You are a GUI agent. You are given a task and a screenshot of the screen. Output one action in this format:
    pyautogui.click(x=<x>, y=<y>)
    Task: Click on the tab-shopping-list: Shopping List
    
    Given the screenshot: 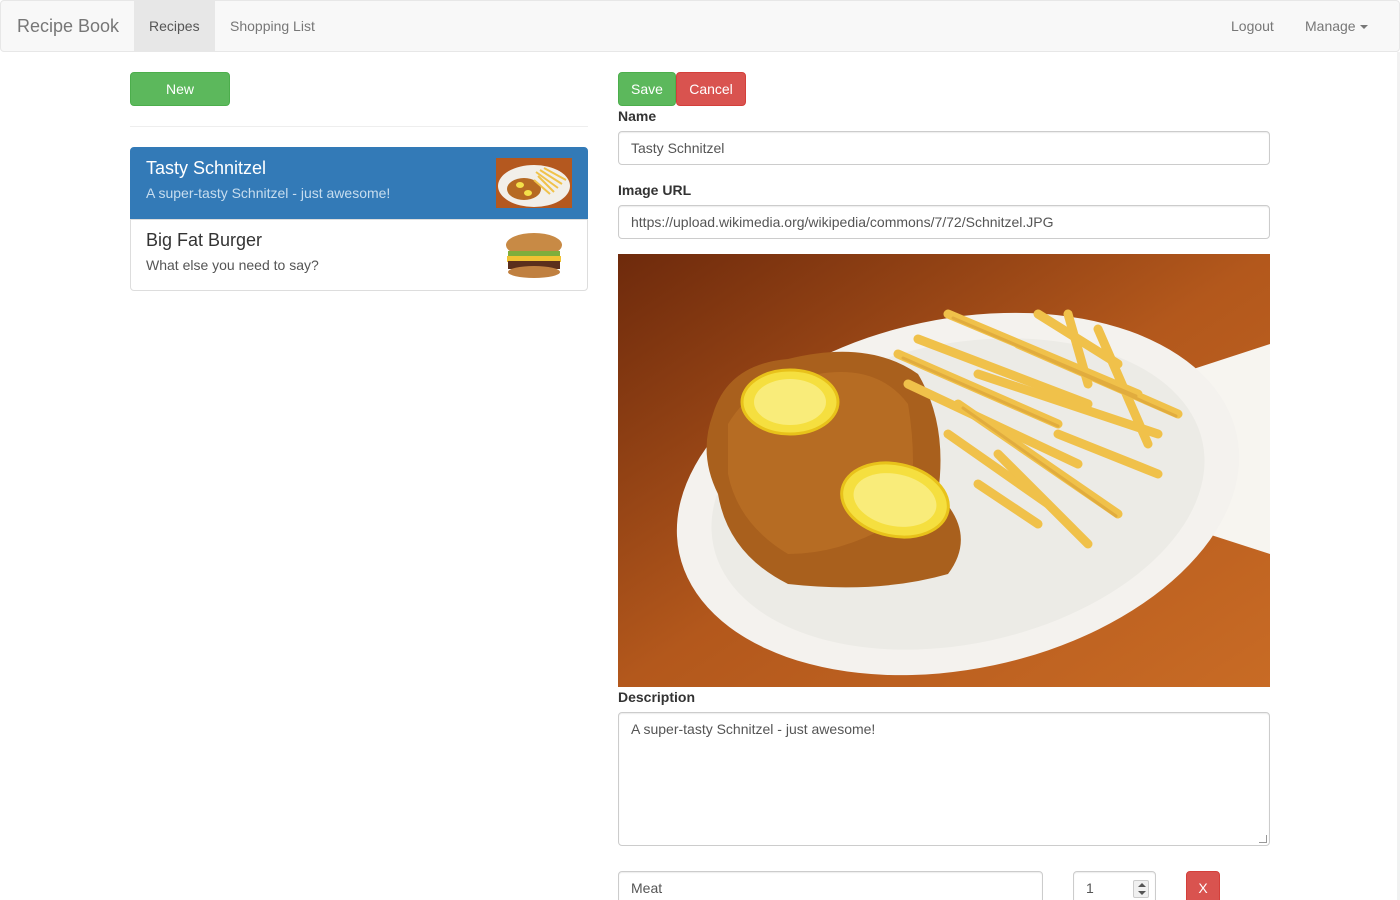 What is the action you would take?
    pyautogui.click(x=272, y=26)
    